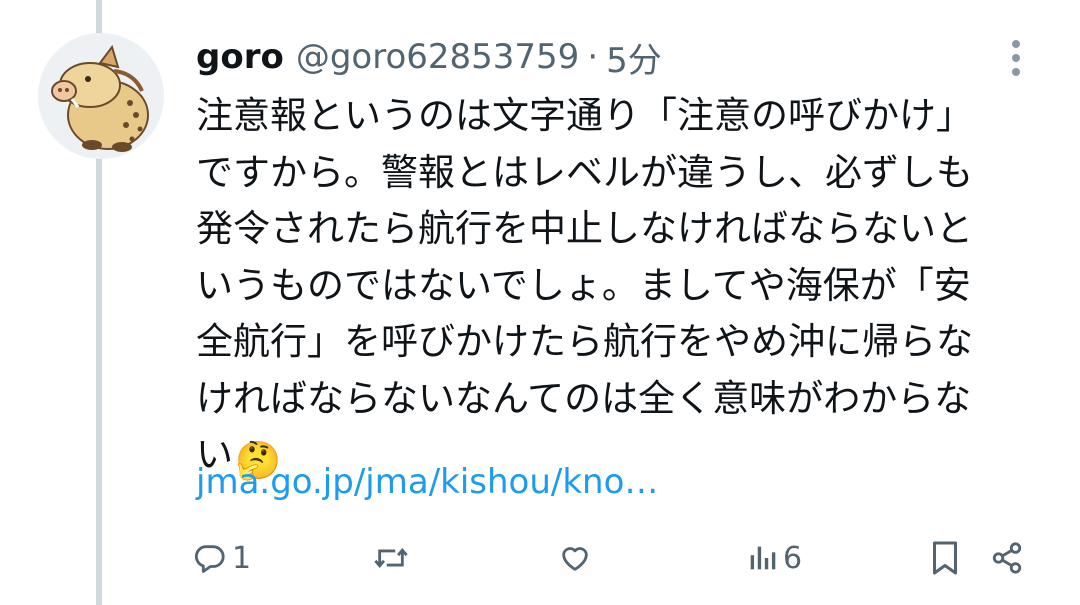  I want to click on views-button: 6, so click(774, 558).